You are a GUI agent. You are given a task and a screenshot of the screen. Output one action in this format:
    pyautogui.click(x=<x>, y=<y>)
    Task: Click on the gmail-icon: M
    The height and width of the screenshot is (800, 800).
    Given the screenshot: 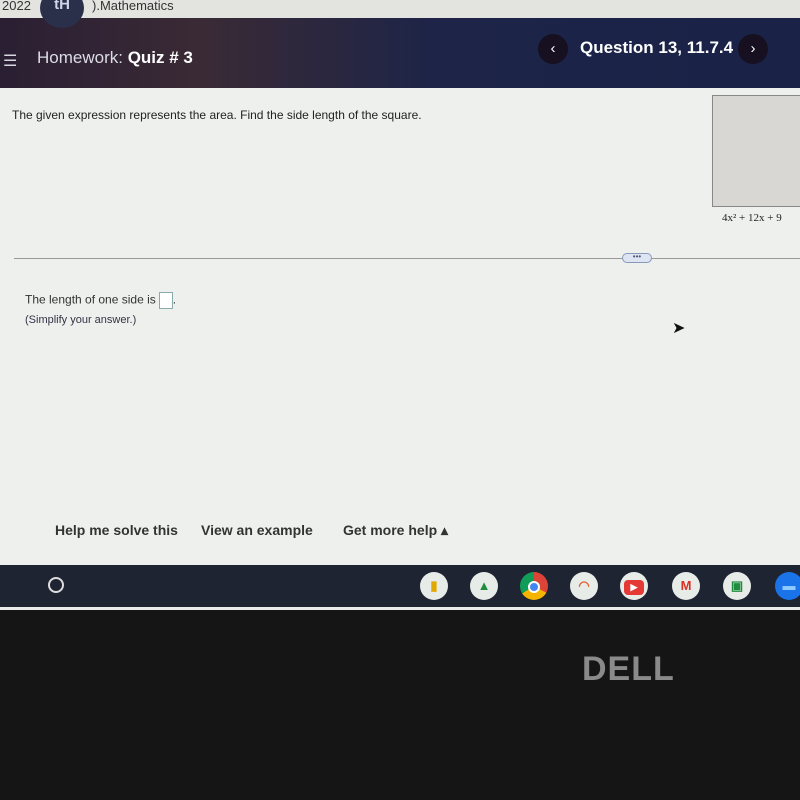 What is the action you would take?
    pyautogui.click(x=686, y=586)
    